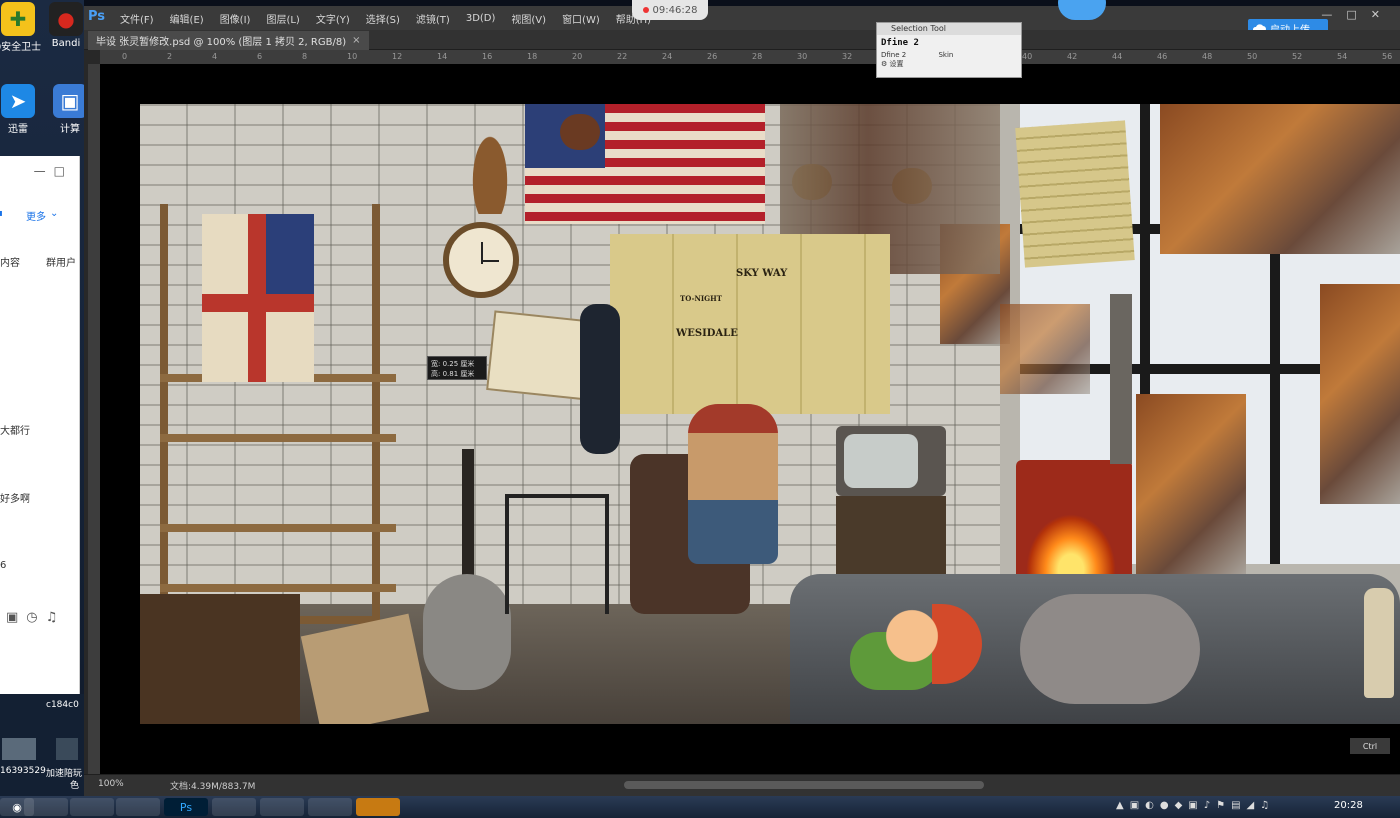 Image resolution: width=1400 pixels, height=818 pixels. Describe the element at coordinates (138, 807) in the screenshot. I see `taskbar-app-media` at that location.